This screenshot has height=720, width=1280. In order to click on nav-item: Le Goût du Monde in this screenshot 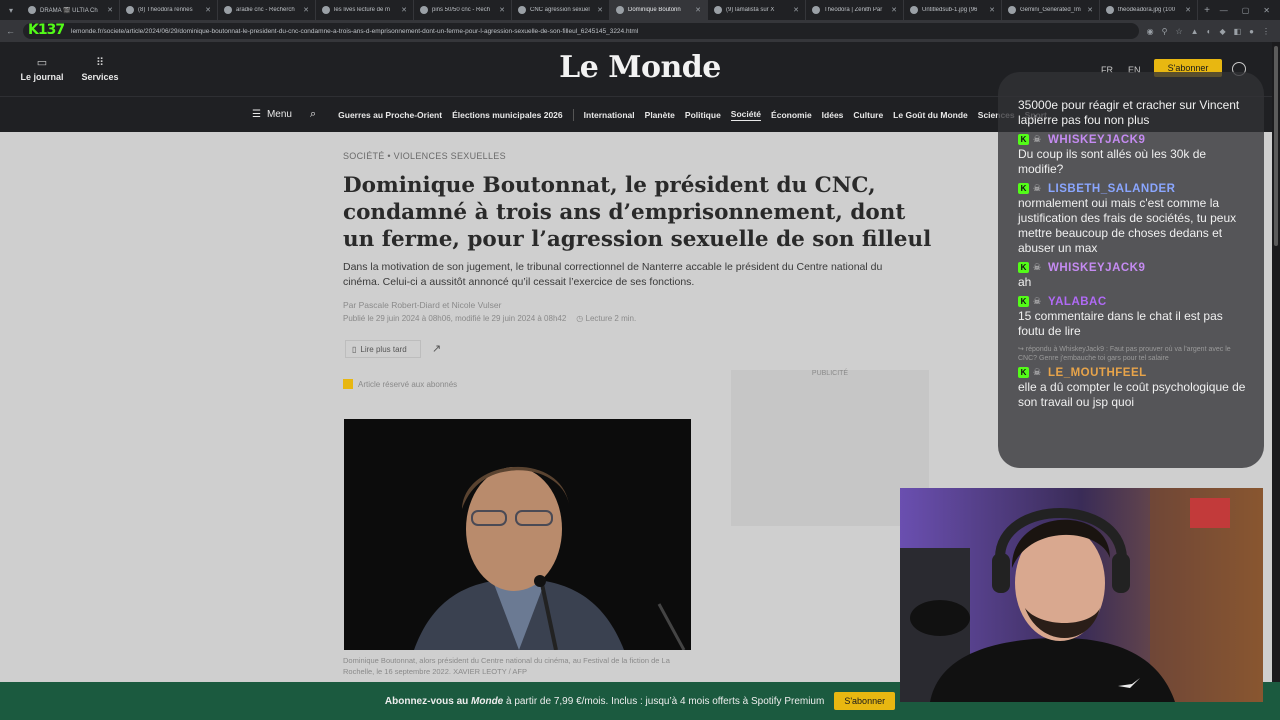, I will do `click(930, 115)`.